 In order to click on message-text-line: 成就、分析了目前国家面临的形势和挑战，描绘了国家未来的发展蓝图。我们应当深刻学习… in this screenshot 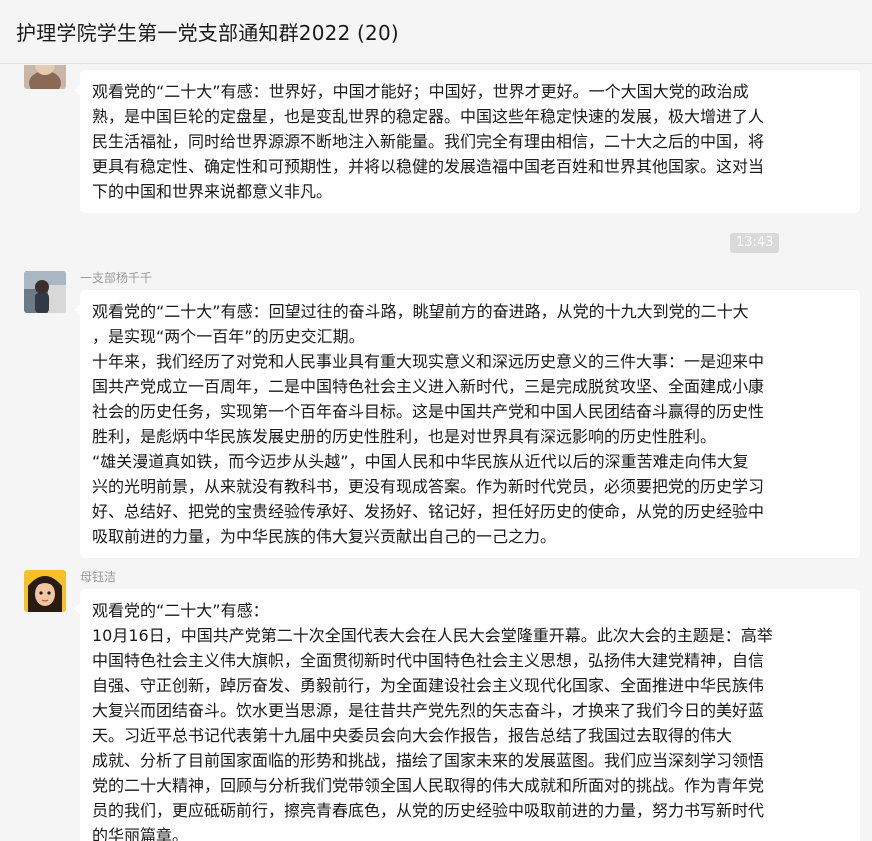, I will do `click(428, 760)`.